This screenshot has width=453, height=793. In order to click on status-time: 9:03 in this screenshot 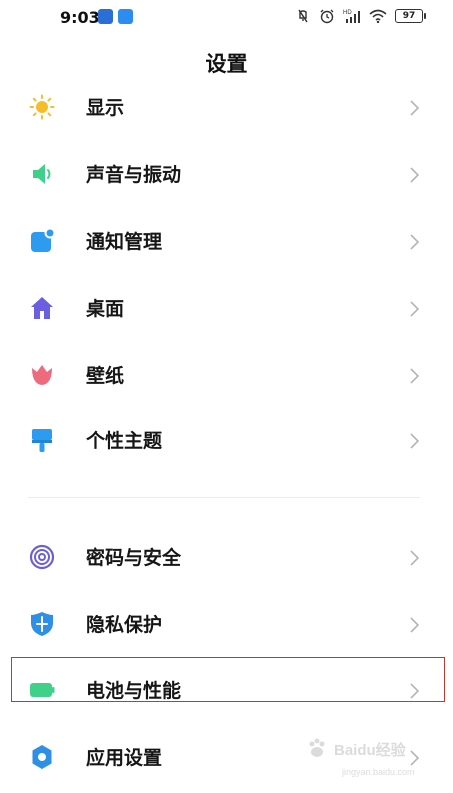, I will do `click(80, 17)`.